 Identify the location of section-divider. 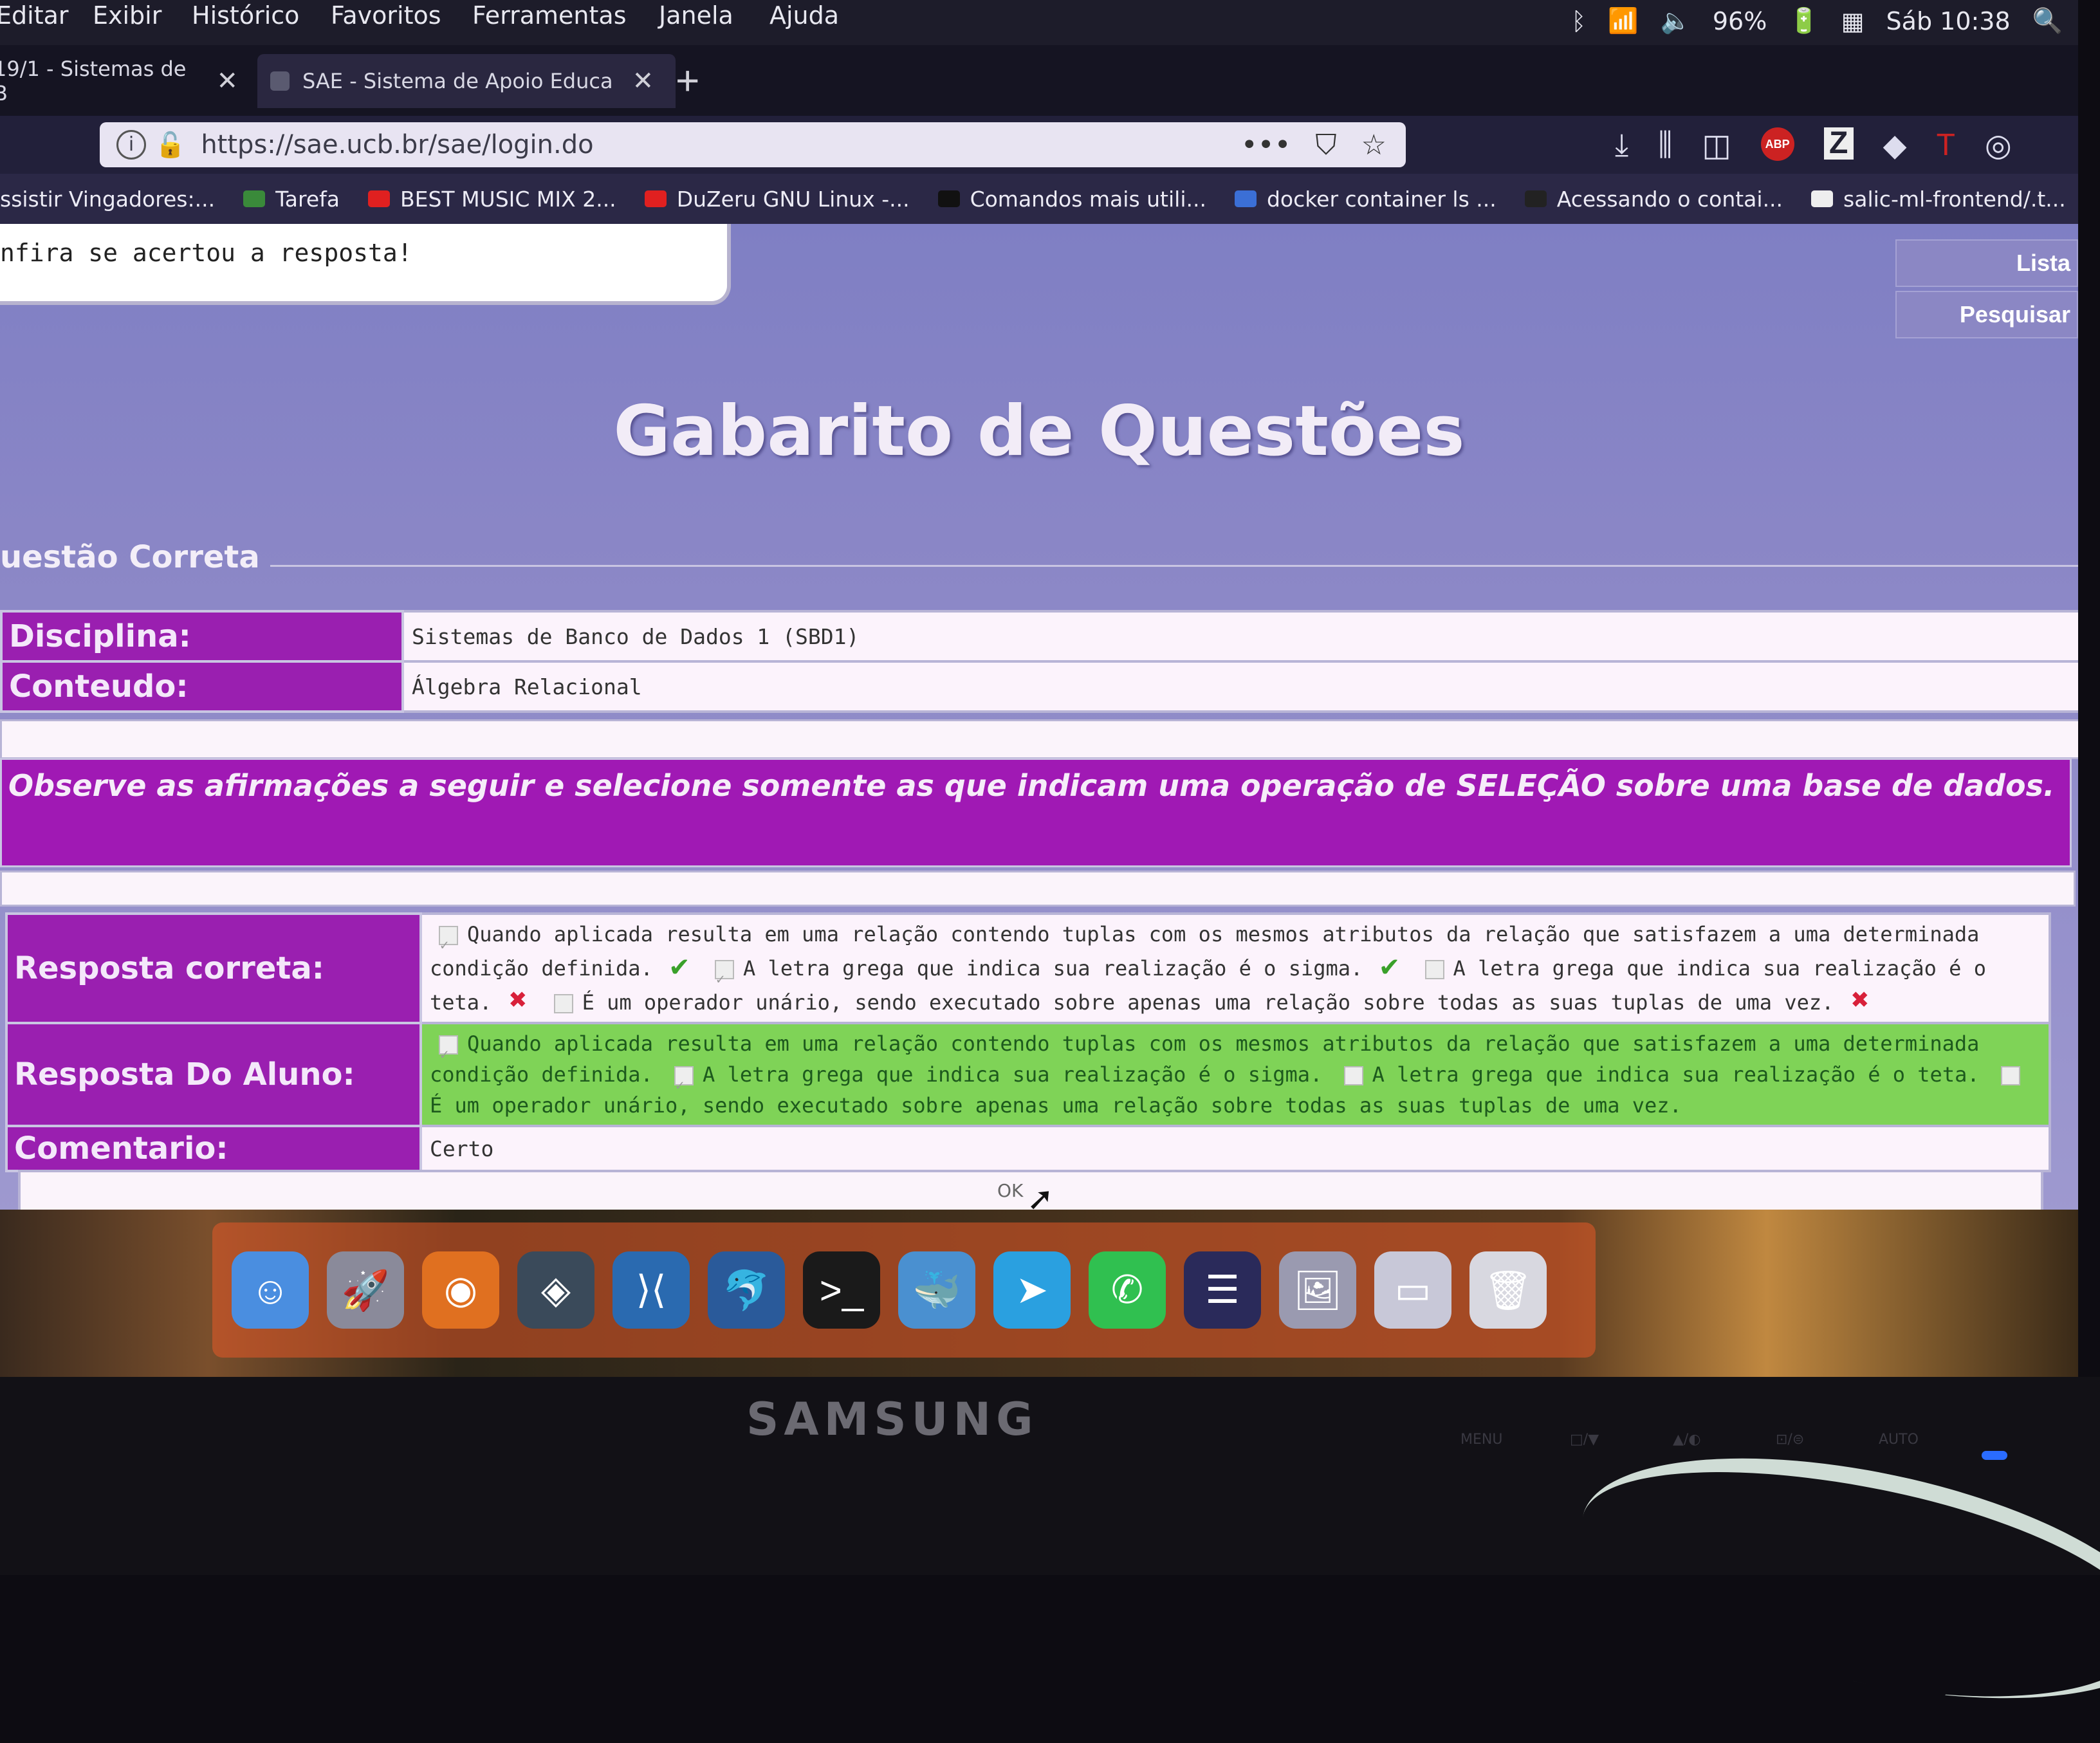
(1174, 566).